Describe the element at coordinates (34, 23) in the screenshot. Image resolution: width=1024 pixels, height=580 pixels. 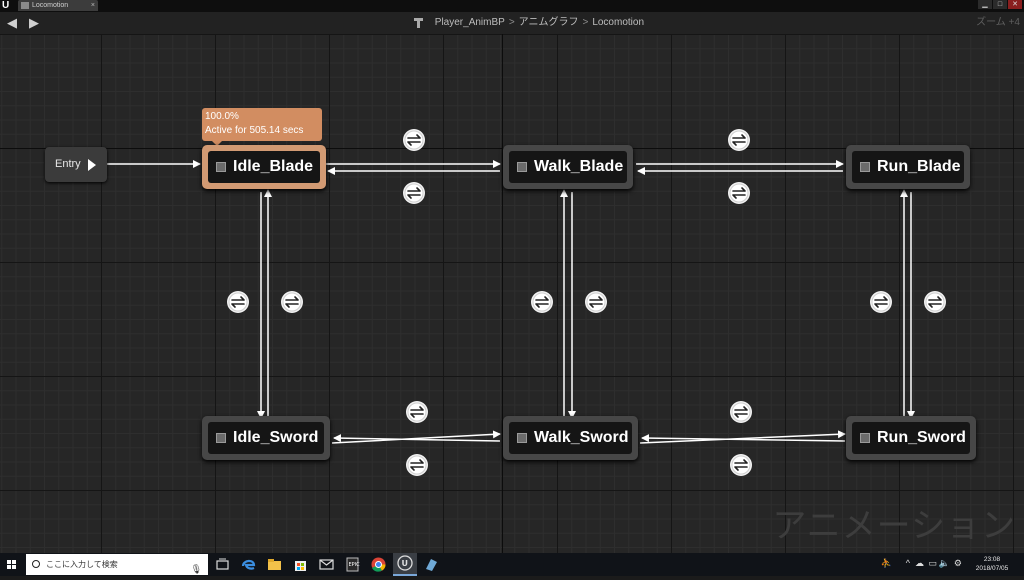
I see `forward-arrow-icon: ▶` at that location.